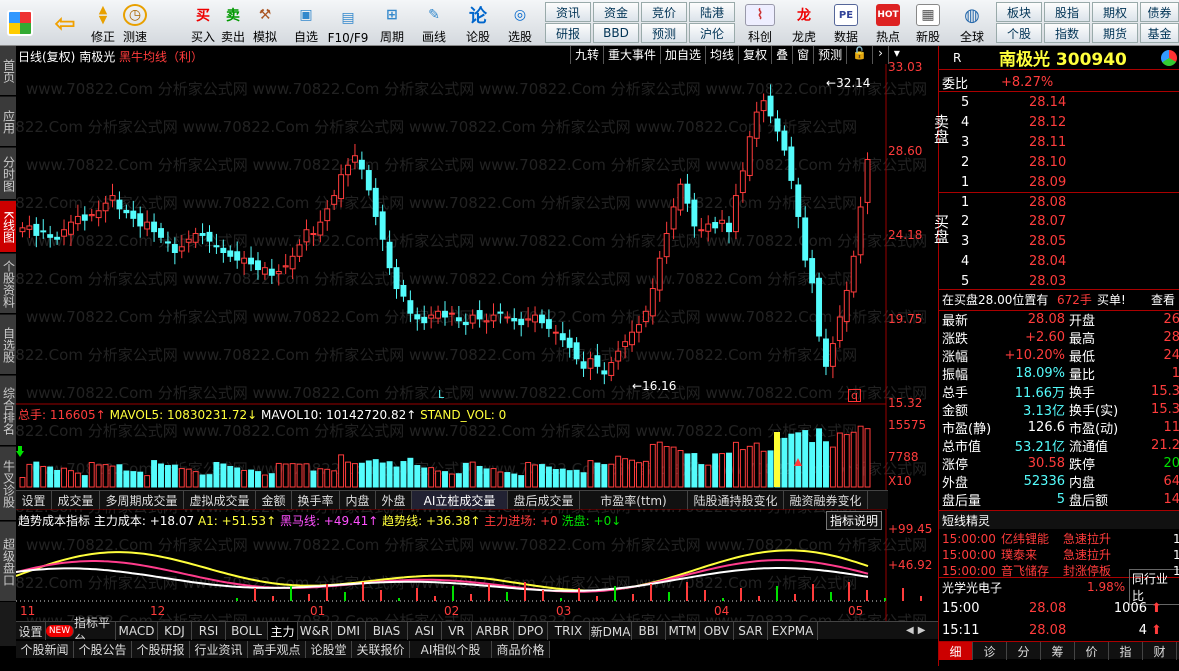 Image resolution: width=1179 pixels, height=671 pixels. I want to click on indicator-tab: MACD, so click(137, 631).